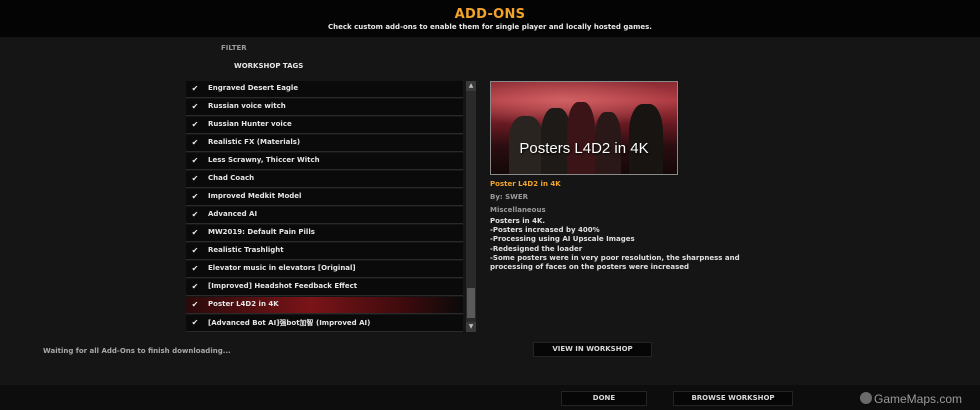 The image size is (980, 410). I want to click on addon-name: Realistic FX (Materials), so click(254, 142).